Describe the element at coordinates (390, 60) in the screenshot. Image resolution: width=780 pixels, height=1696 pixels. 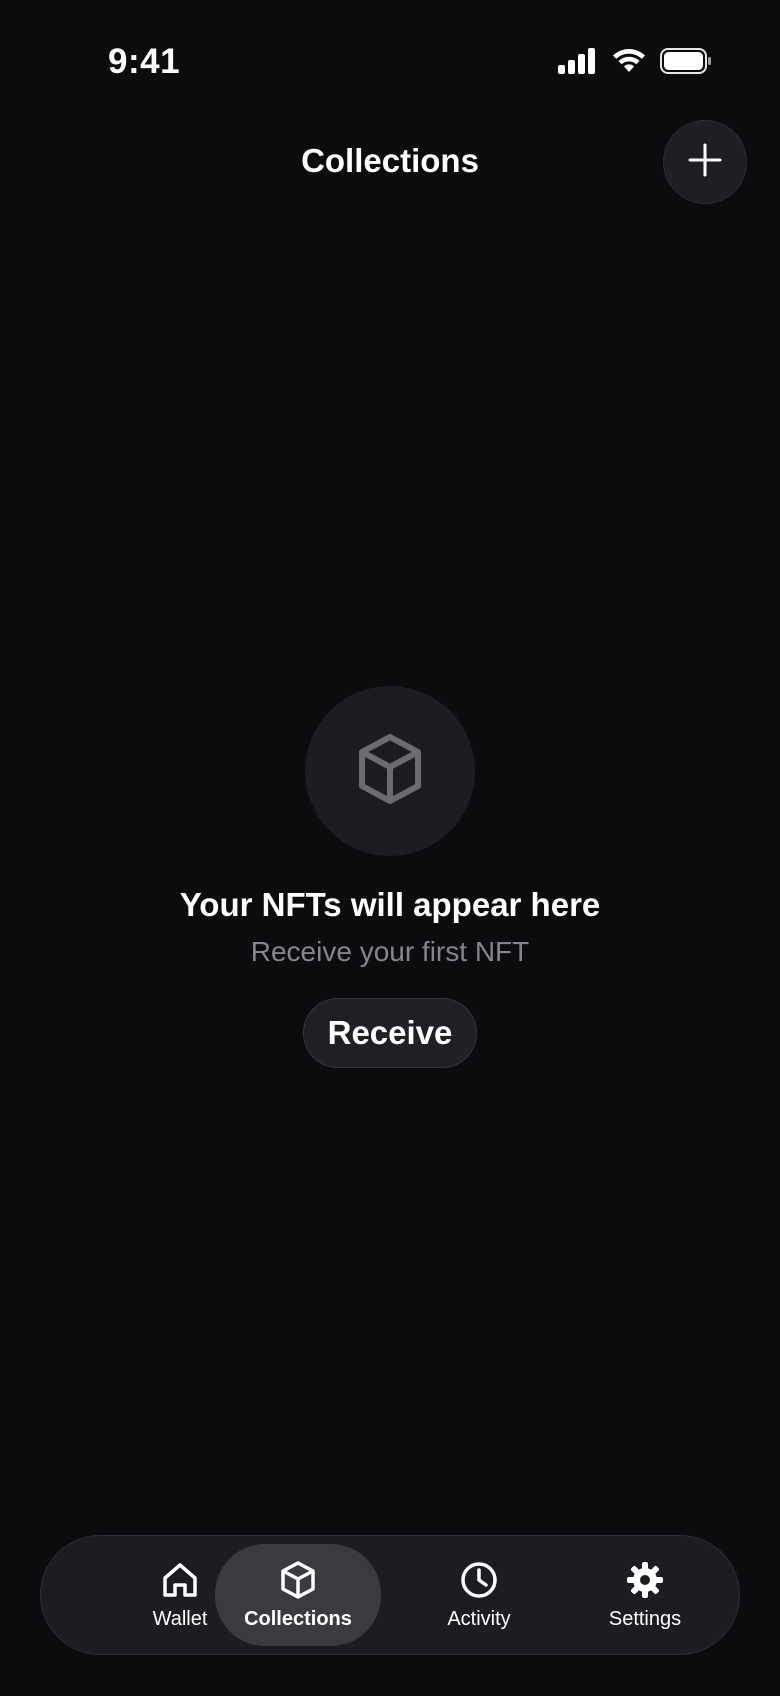
I see `status-bar: 9:41` at that location.